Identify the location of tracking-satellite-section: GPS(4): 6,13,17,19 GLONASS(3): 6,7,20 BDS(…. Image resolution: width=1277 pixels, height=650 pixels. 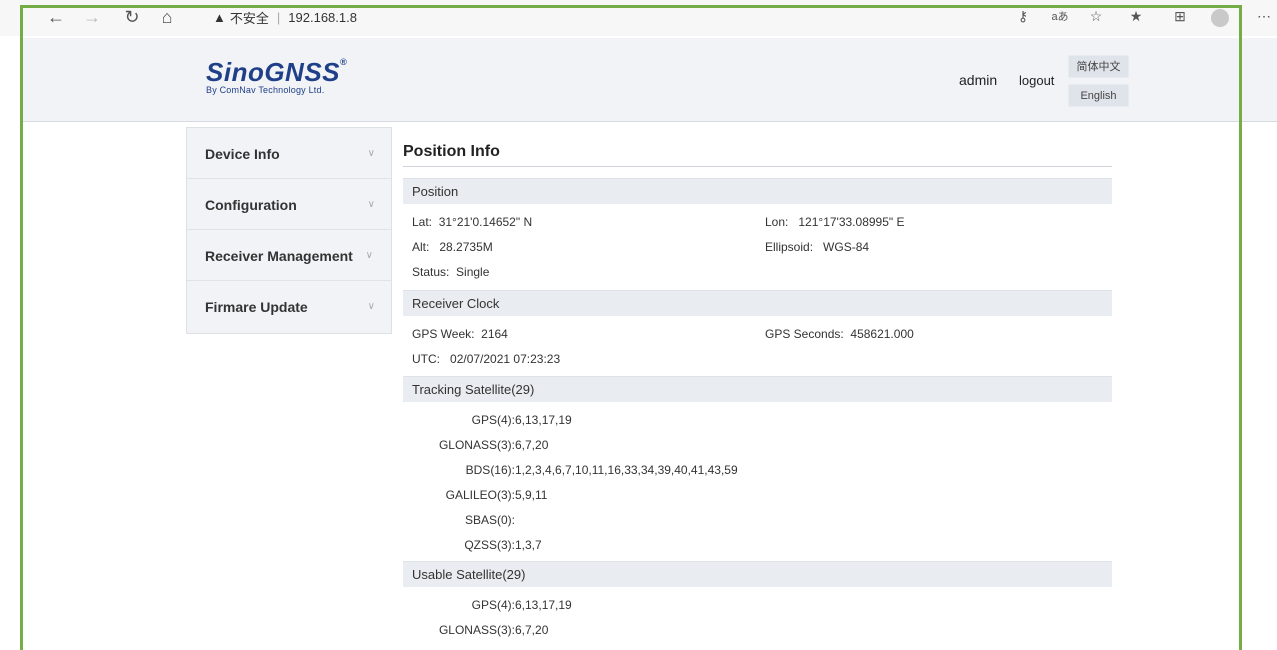
(757, 481).